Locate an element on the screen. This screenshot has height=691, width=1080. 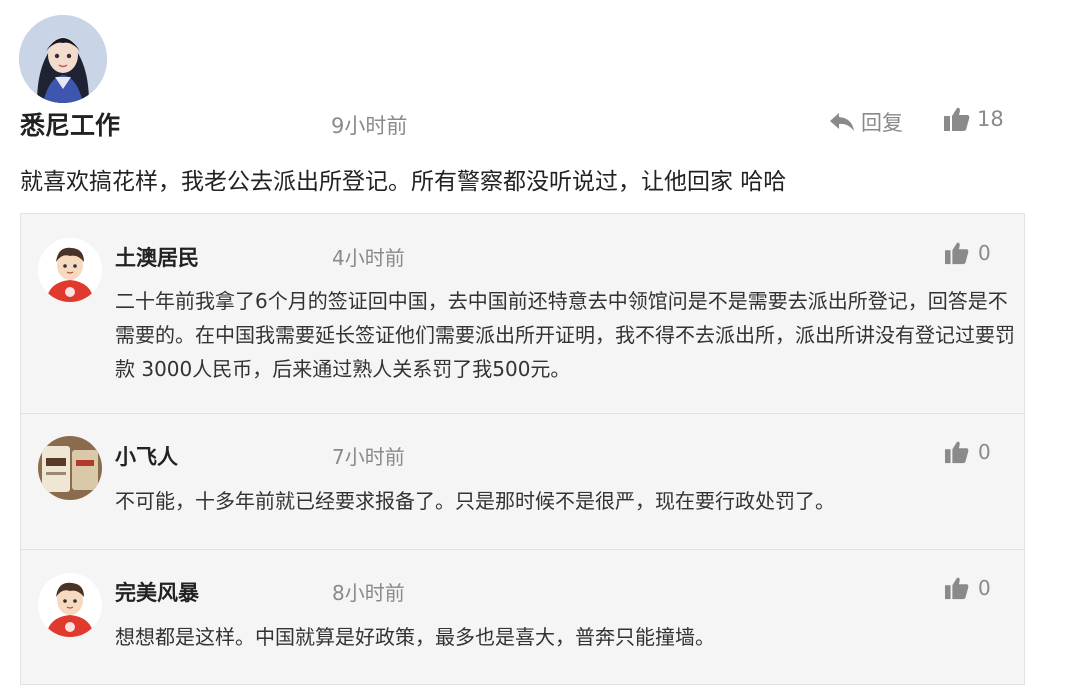
reply-timestamp: 8小时前 is located at coordinates (368, 593).